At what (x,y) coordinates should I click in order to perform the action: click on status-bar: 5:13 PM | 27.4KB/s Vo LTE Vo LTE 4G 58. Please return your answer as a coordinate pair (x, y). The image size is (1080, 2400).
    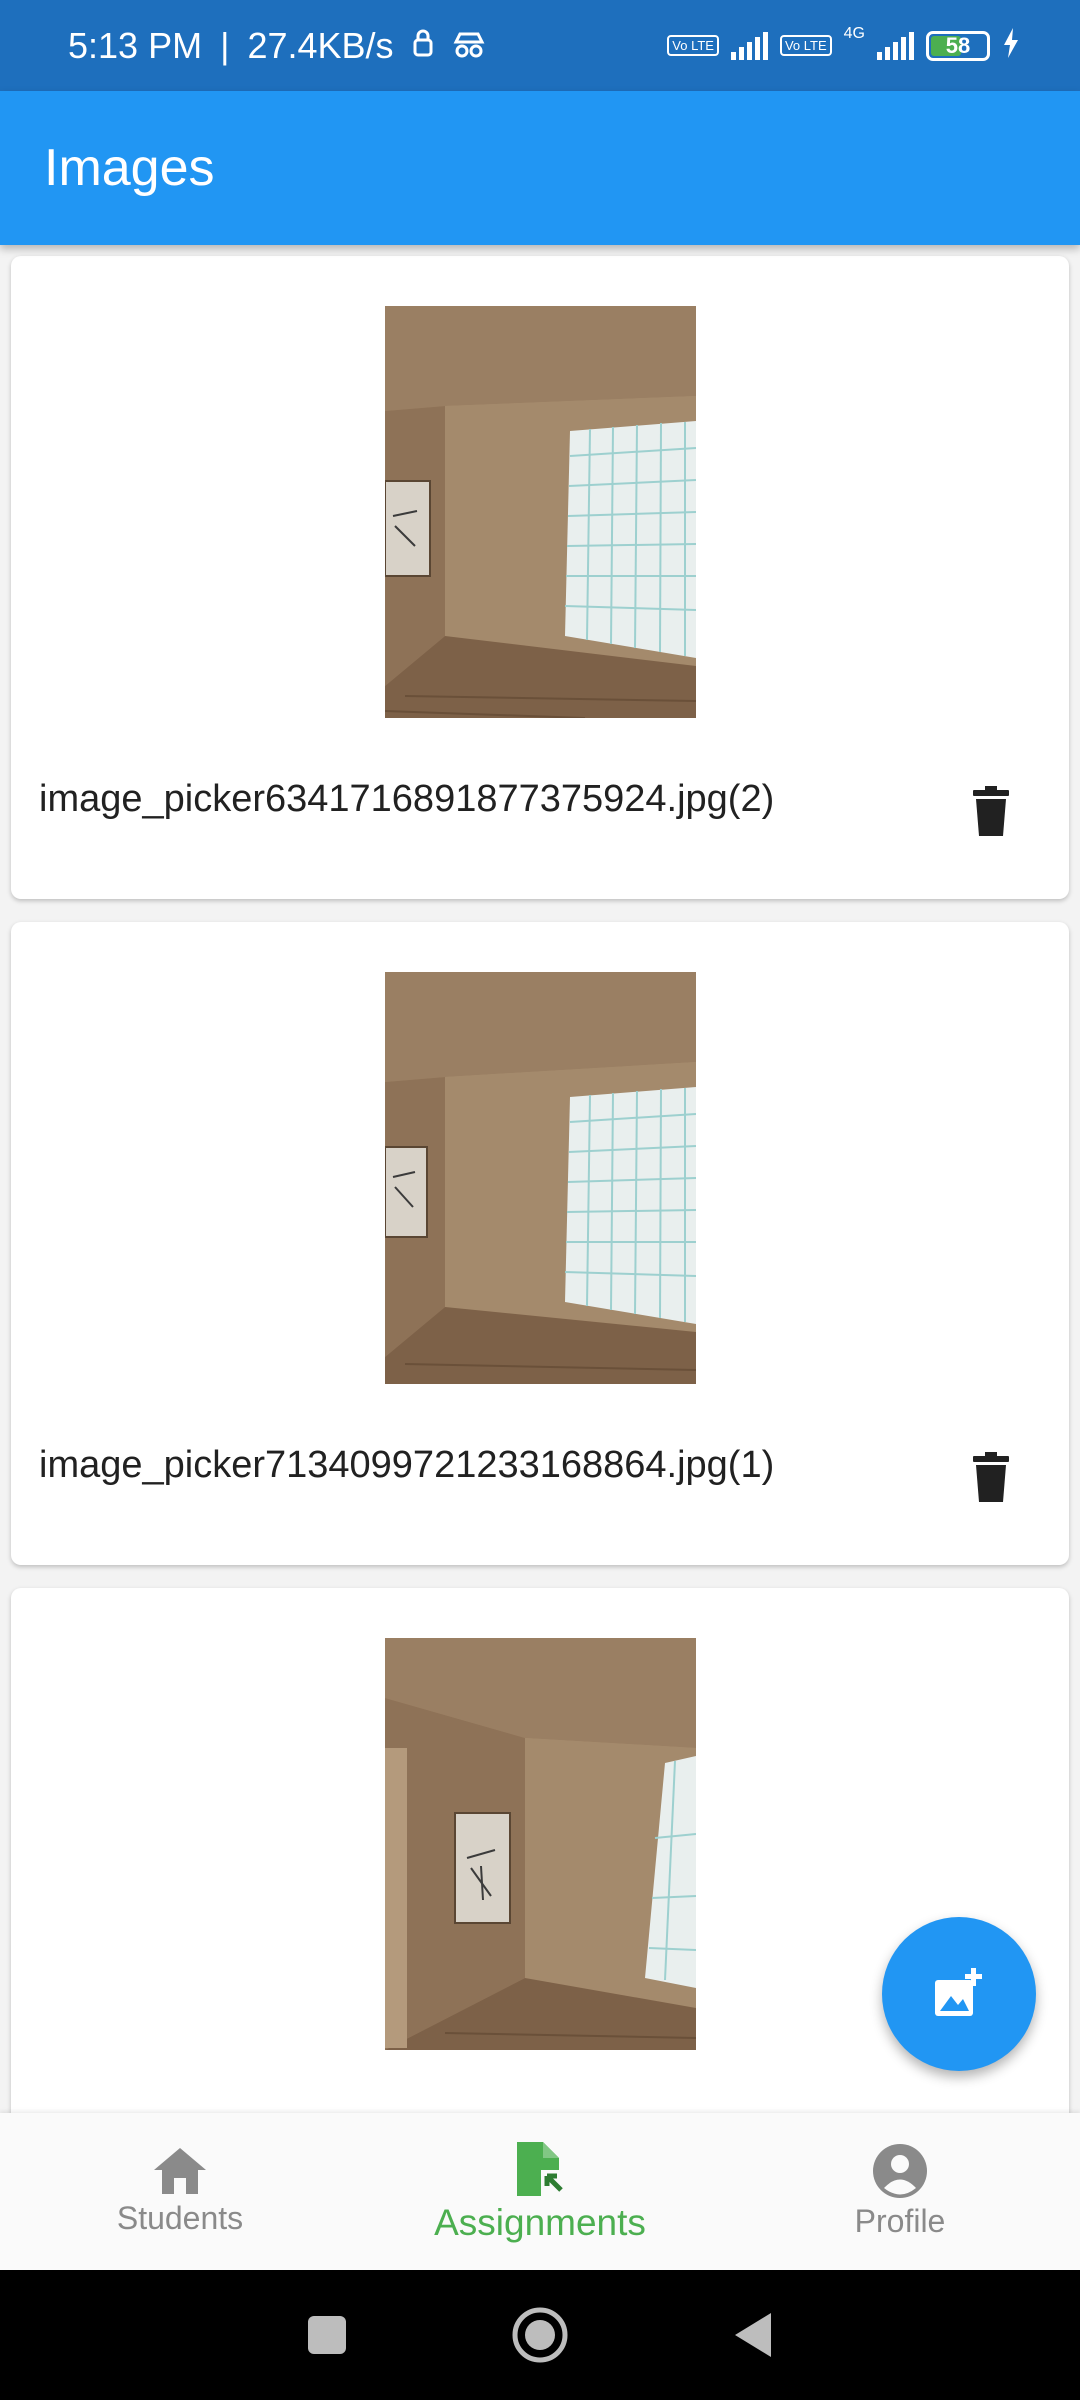
    Looking at the image, I should click on (540, 45).